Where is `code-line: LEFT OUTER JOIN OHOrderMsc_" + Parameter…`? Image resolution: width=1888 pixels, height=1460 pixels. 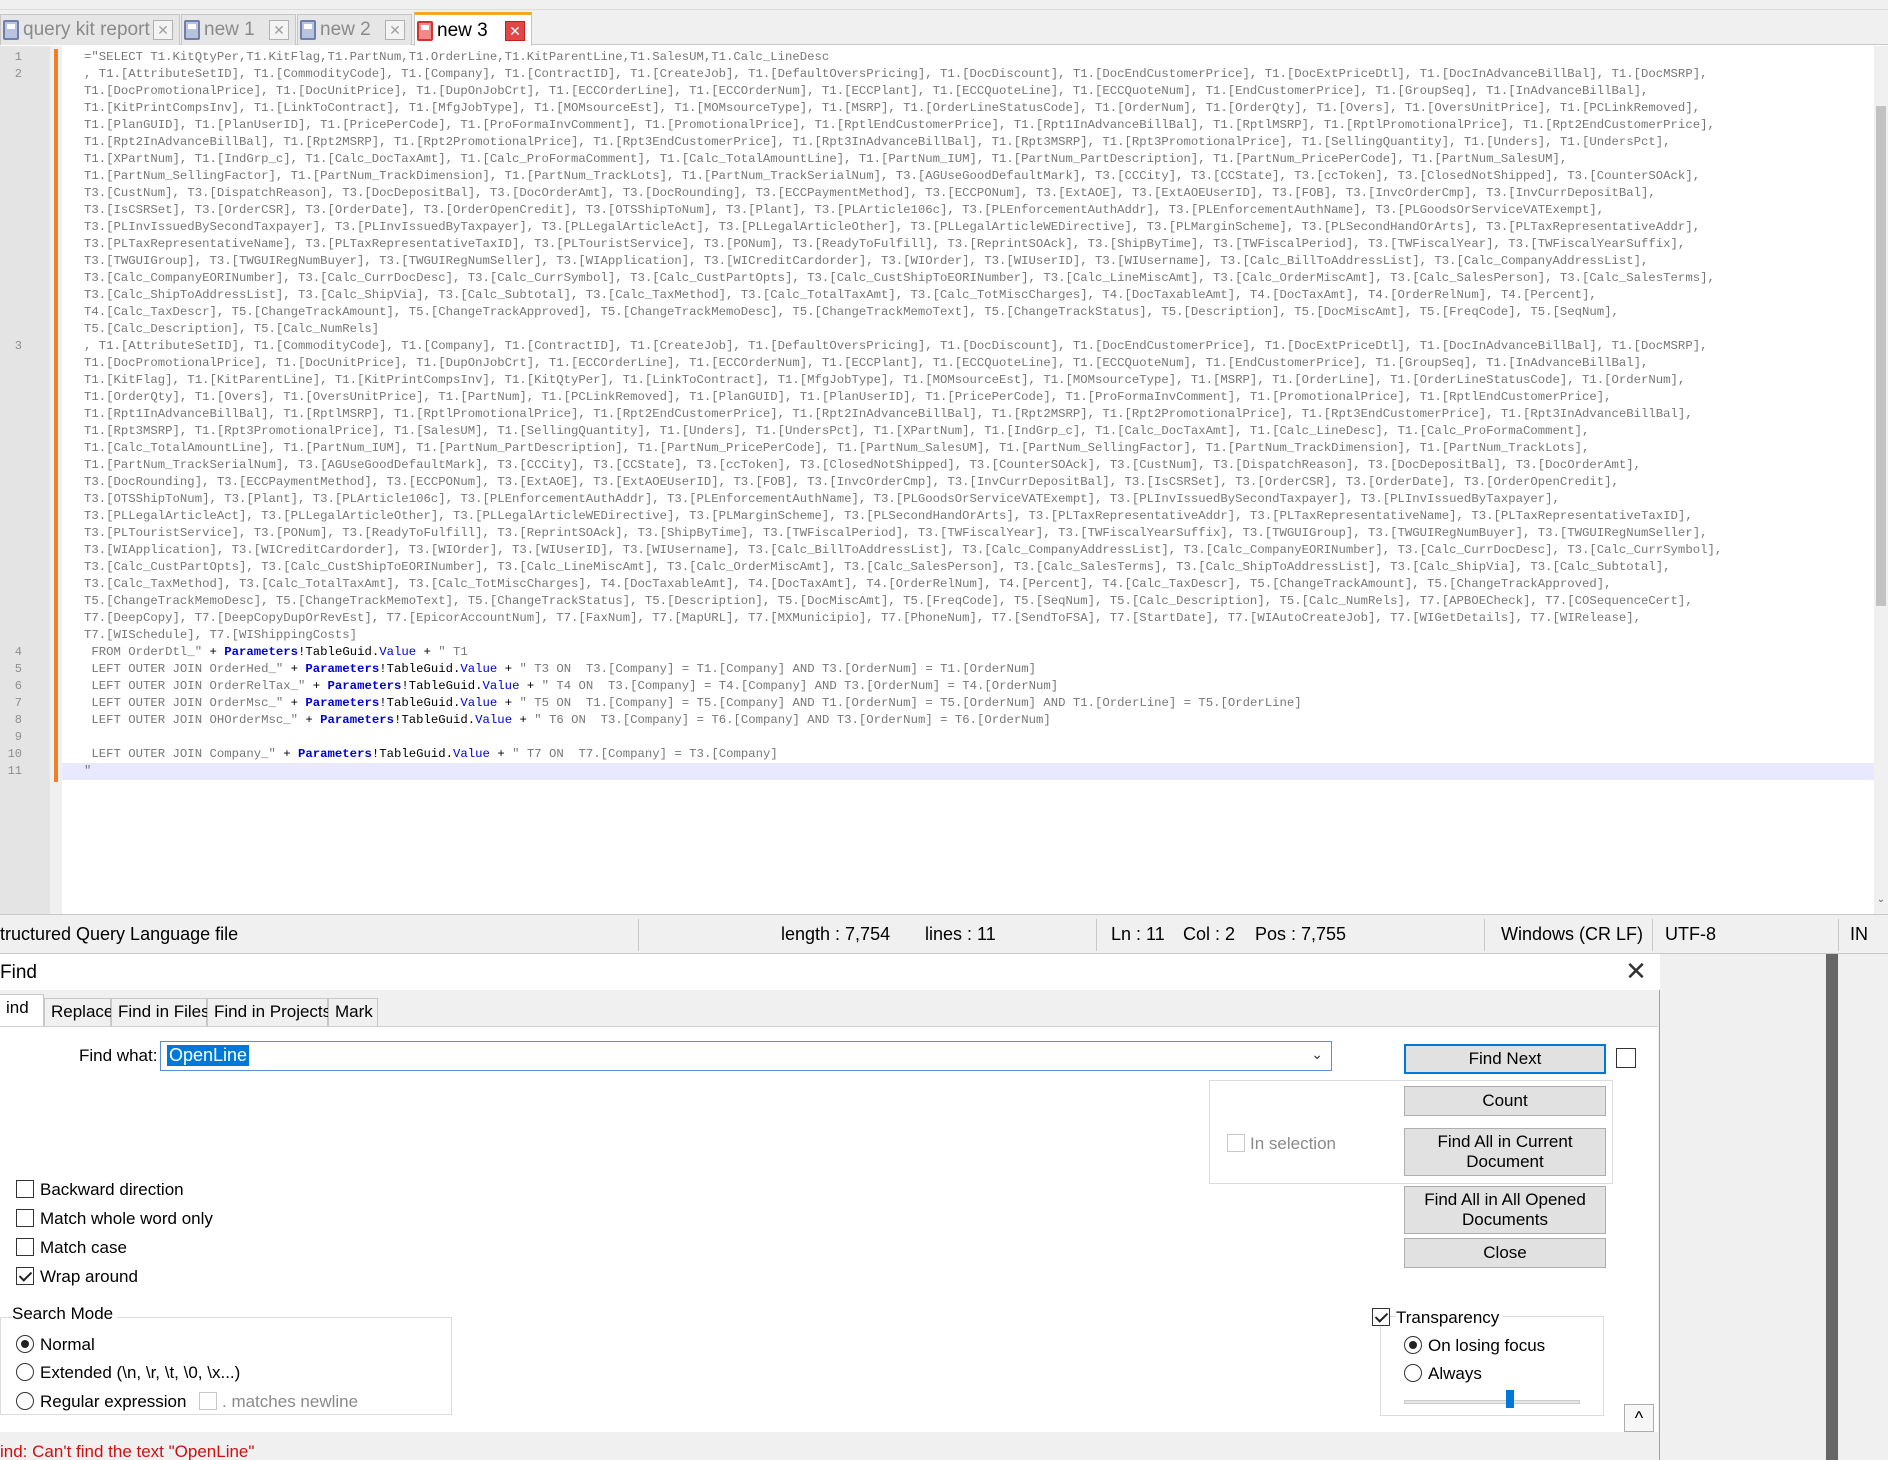
code-line: LEFT OUTER JOIN OHOrderMsc_" + Parameter… is located at coordinates (979, 720).